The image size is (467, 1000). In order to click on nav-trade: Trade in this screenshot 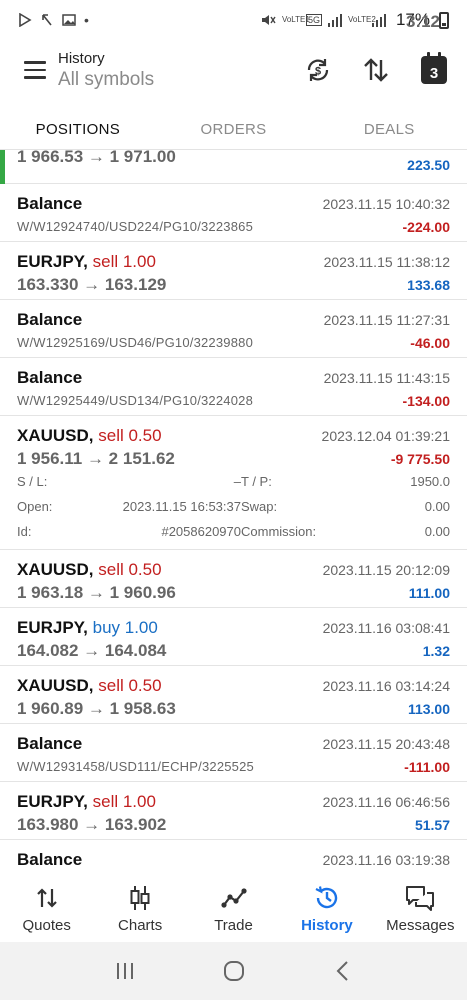, I will do `click(233, 909)`.